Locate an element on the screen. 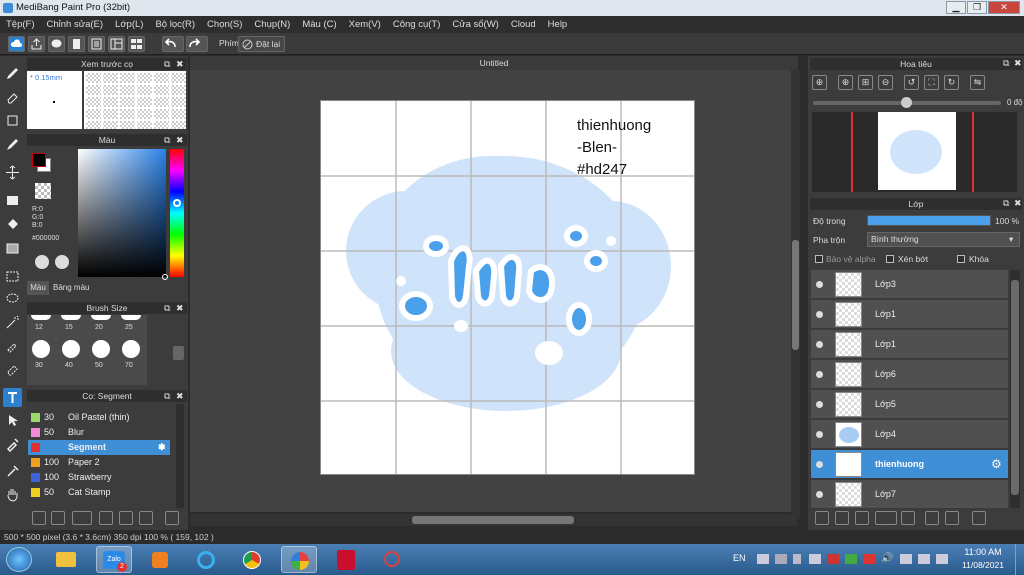  menu-tools: Công cụ(T) is located at coordinates (417, 24).